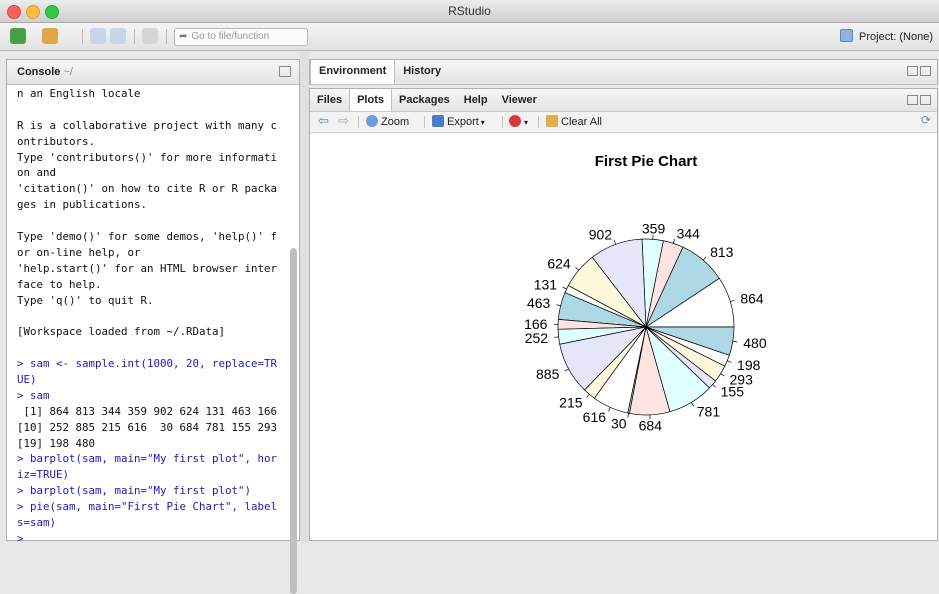  What do you see at coordinates (154, 237) in the screenshot?
I see `console-line: Type 'demo()' for some demos, 'help()' f` at bounding box center [154, 237].